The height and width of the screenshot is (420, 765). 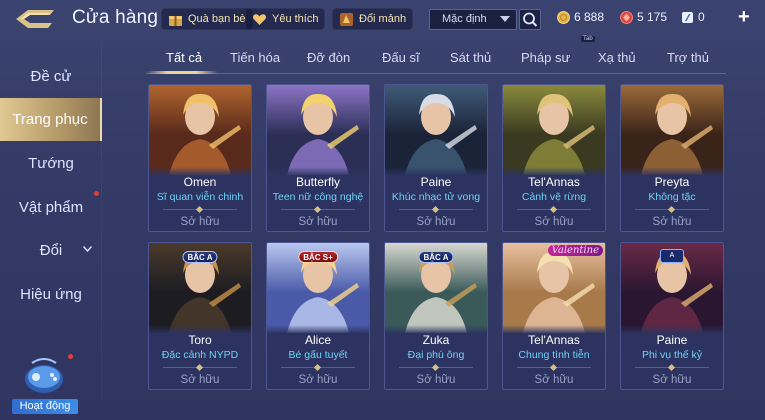 I want to click on tab-all: Tất cả, so click(x=184, y=57).